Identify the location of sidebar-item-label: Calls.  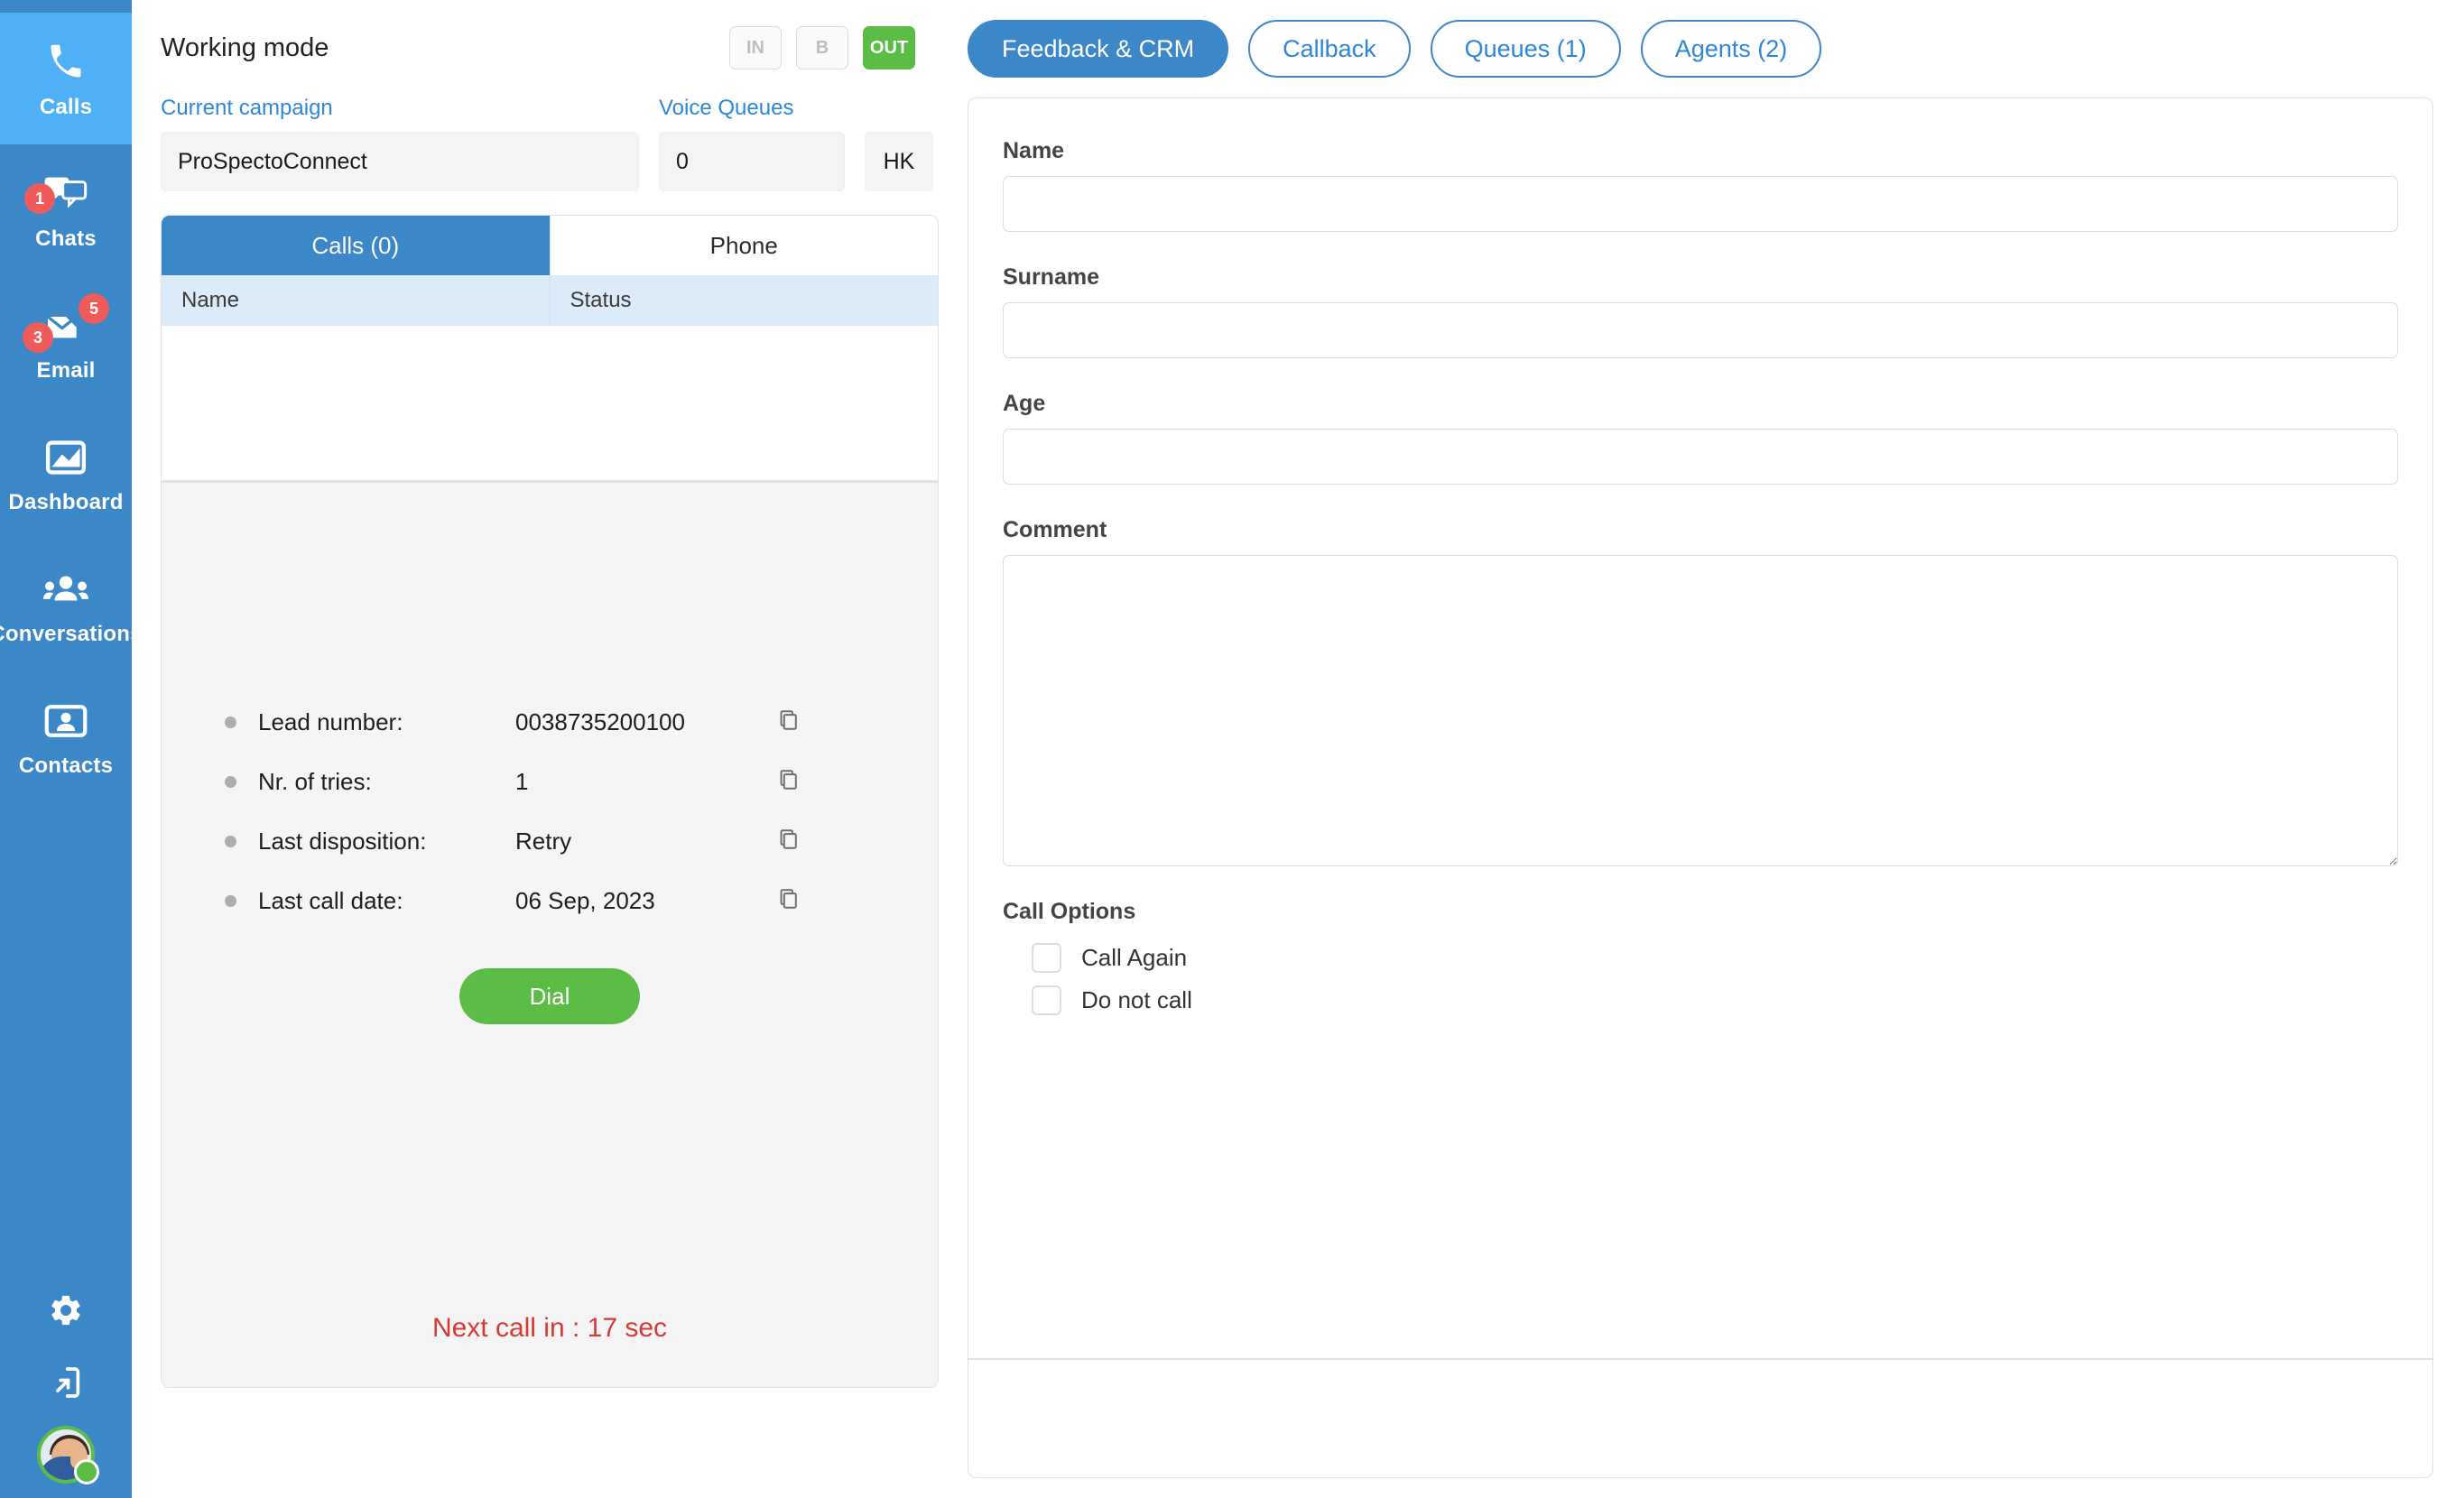
(66, 107).